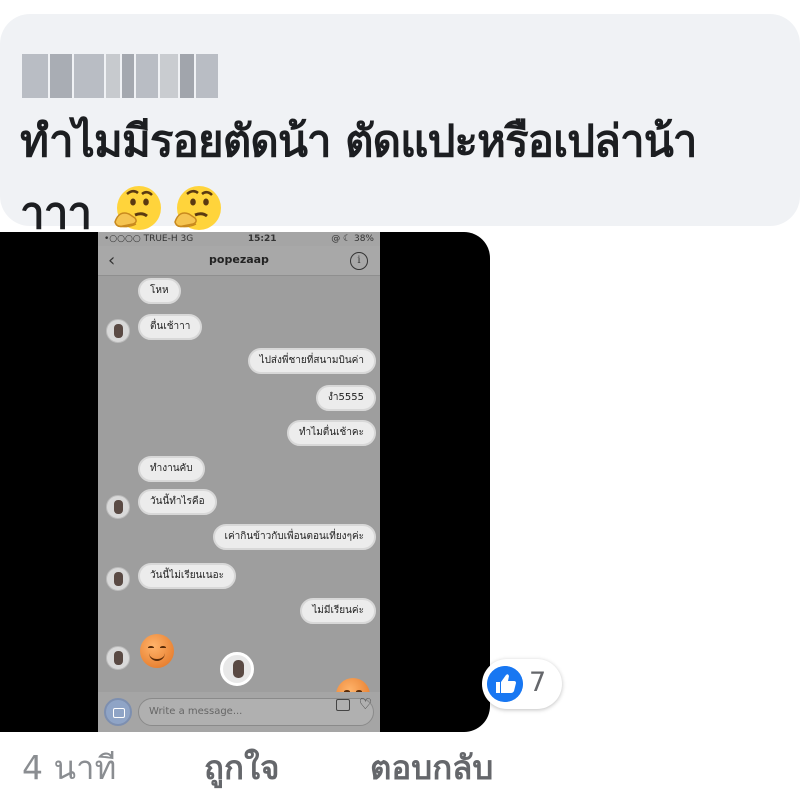 The image size is (800, 800). I want to click on photo-sticker-icon, so click(237, 669).